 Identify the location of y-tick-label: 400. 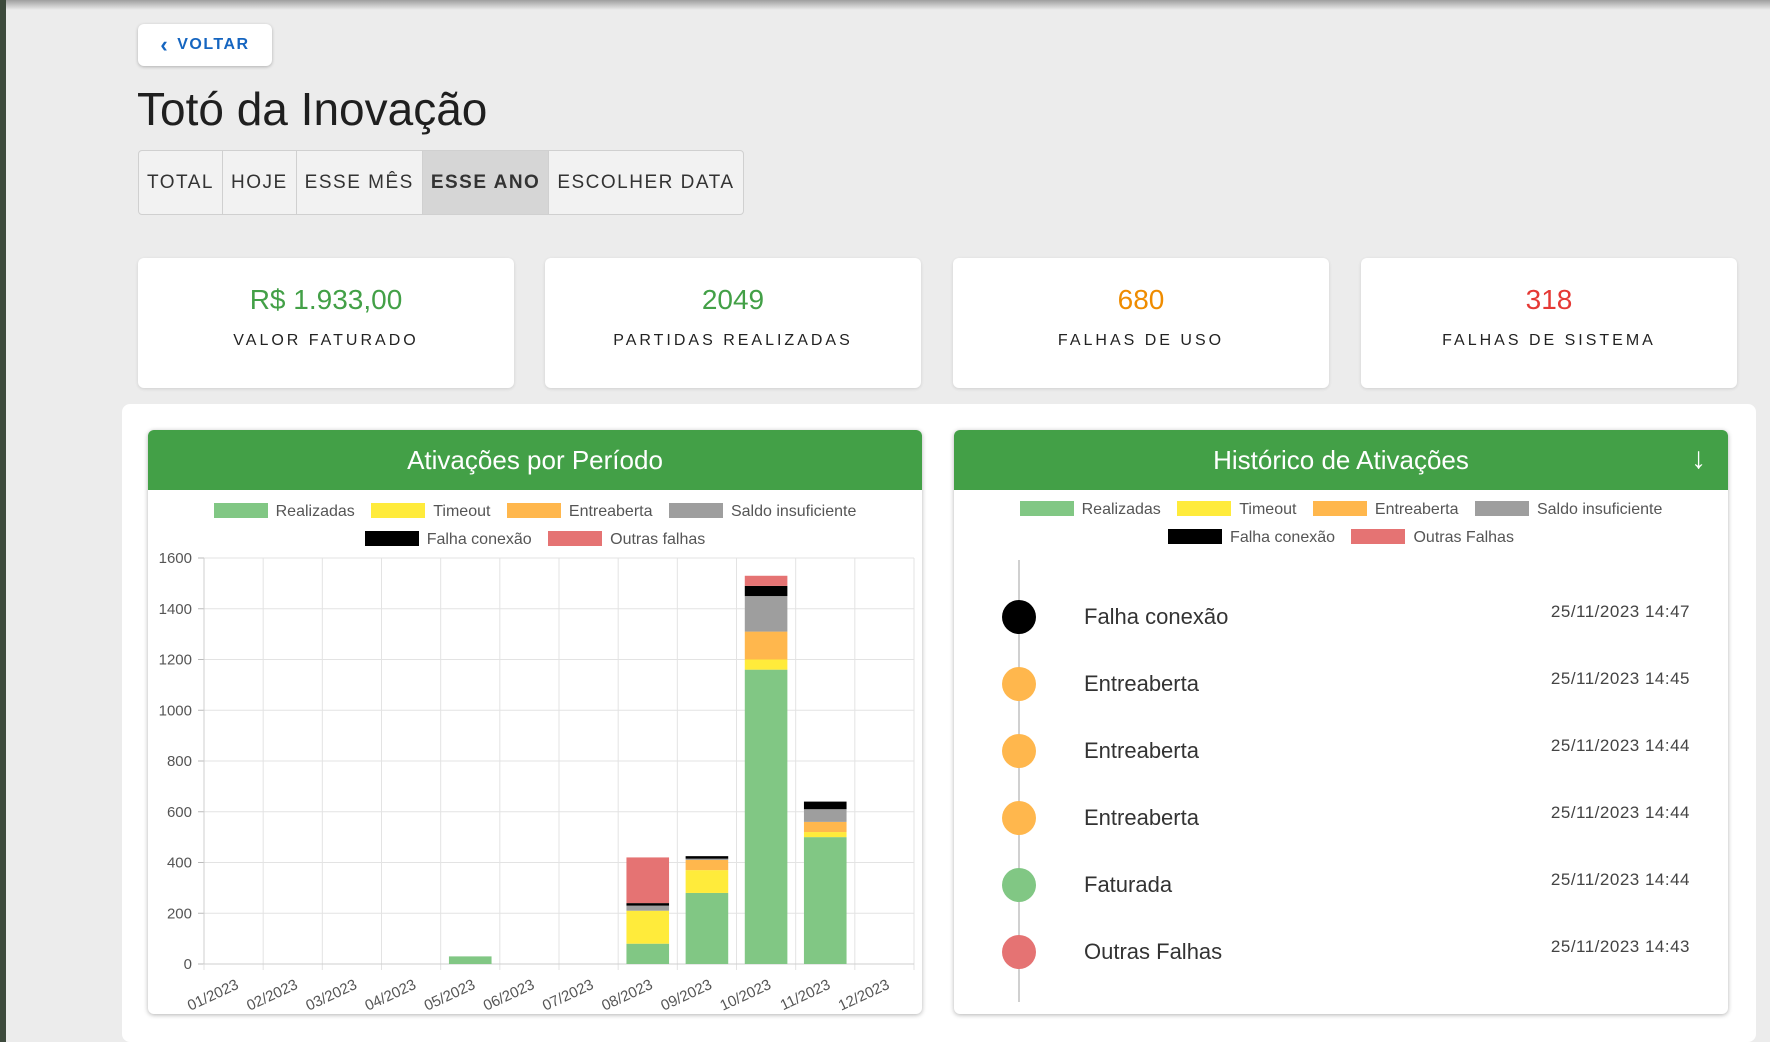
(179, 863).